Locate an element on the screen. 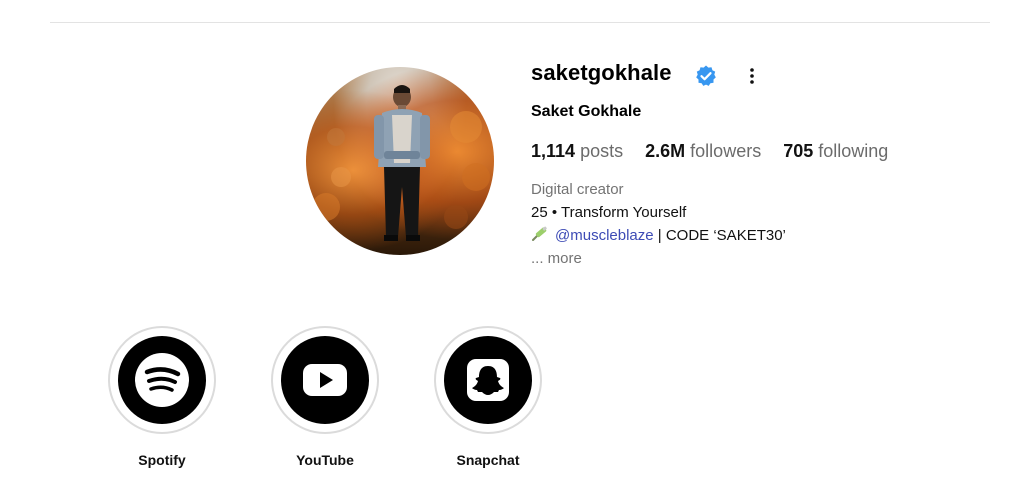 This screenshot has width=1024, height=503. bio-mention-link: @muscleblaze is located at coordinates (604, 235).